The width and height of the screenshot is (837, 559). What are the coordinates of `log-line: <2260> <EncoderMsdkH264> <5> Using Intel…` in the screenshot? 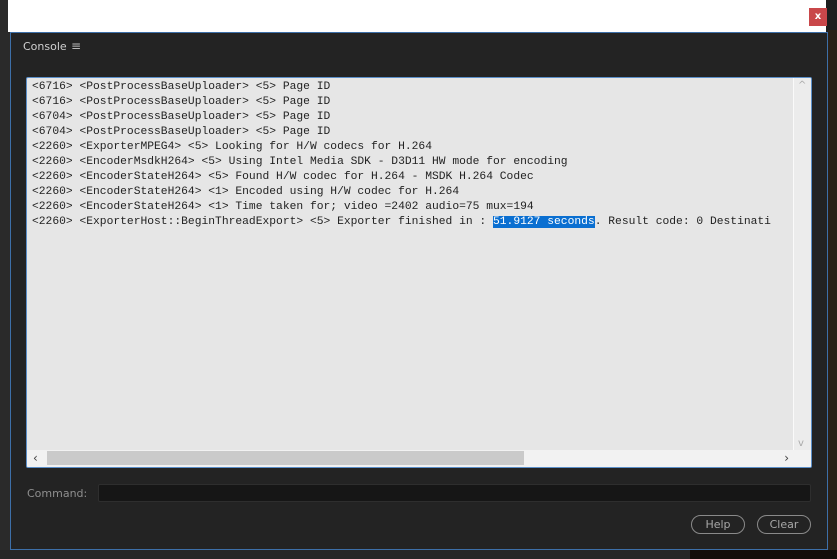 It's located at (300, 162).